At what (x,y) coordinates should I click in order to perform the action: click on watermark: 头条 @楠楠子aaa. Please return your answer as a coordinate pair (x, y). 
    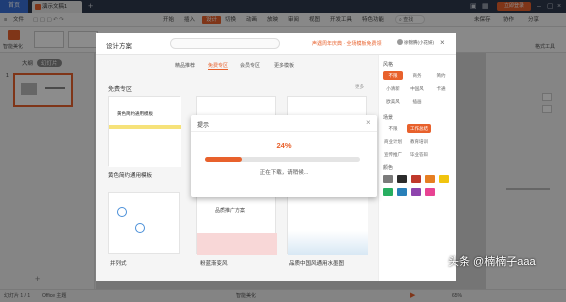
    Looking at the image, I should click on (492, 262).